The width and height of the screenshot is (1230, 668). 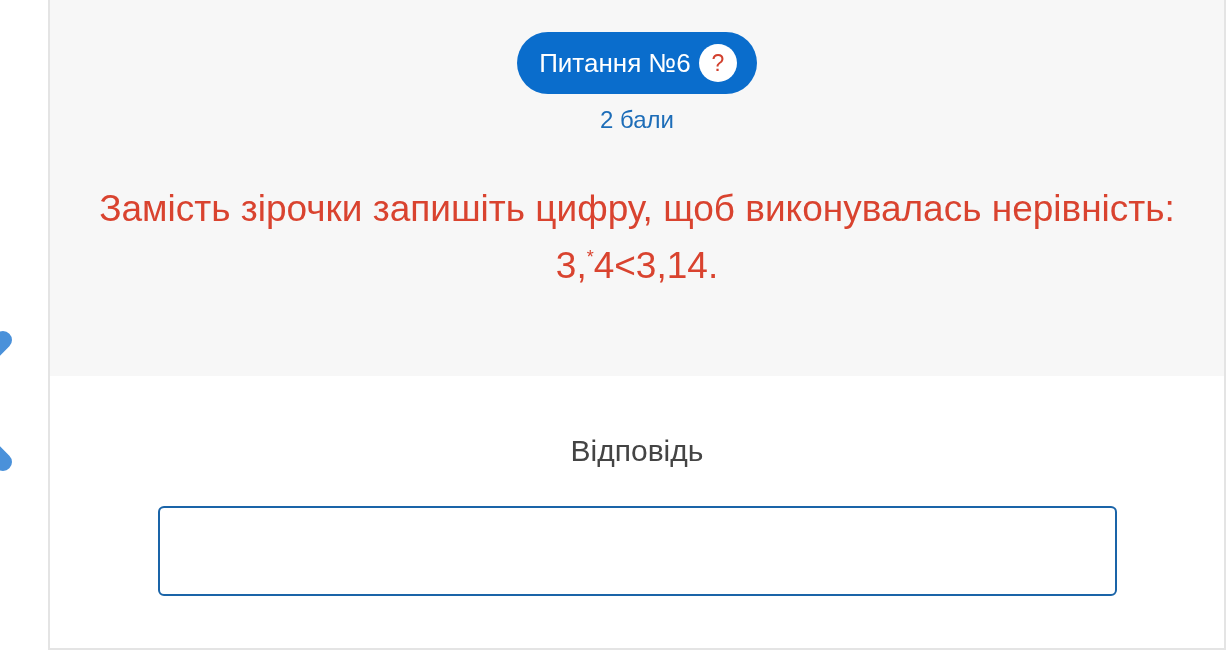 What do you see at coordinates (637, 551) in the screenshot?
I see `answer-input-field` at bounding box center [637, 551].